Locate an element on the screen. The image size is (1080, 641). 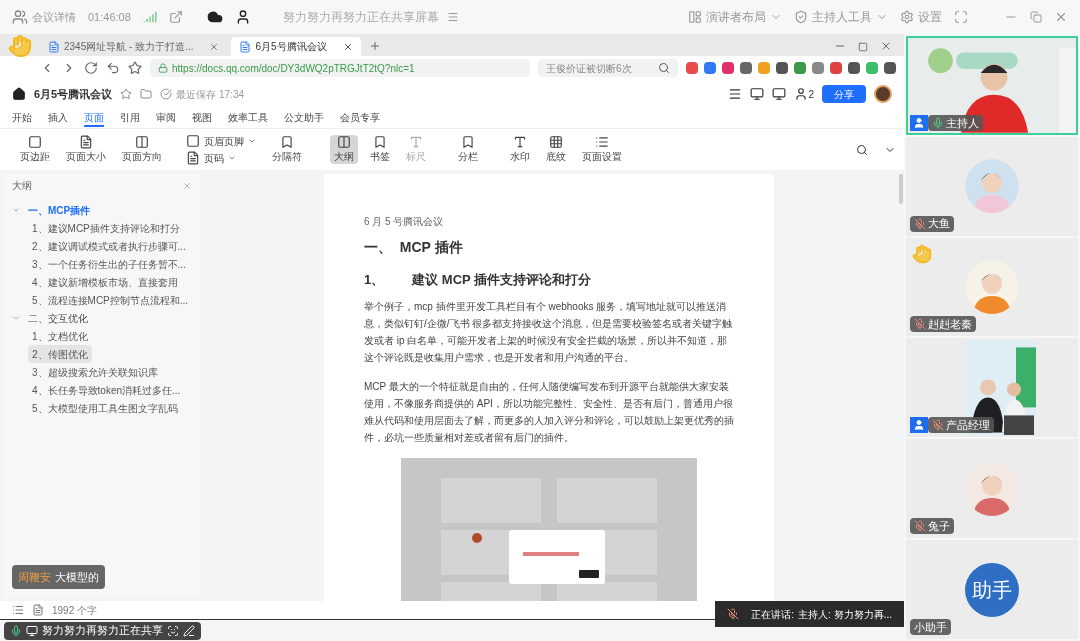
signal-icon is located at coordinates (149, 17).